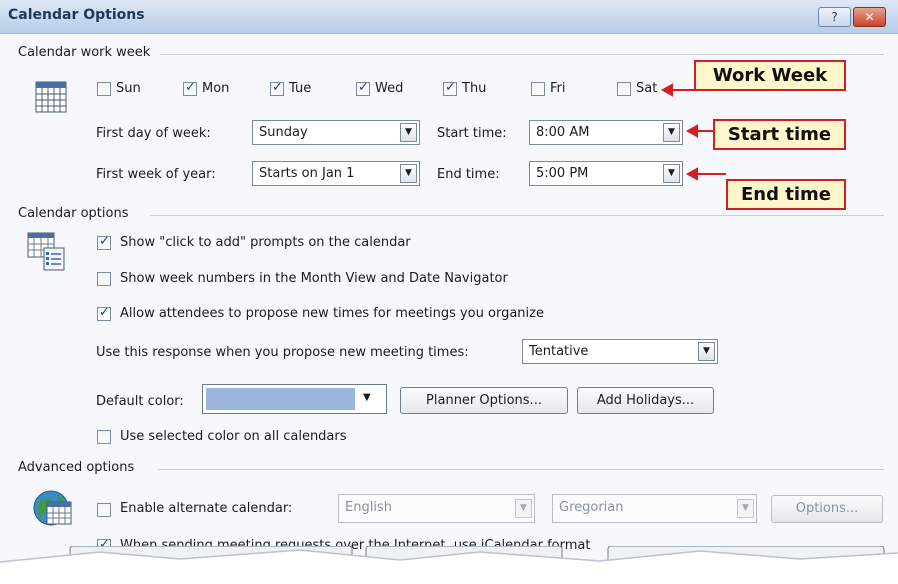 The width and height of the screenshot is (898, 584). I want to click on enable-alternate-label: Enable alternate calendar:, so click(206, 508).